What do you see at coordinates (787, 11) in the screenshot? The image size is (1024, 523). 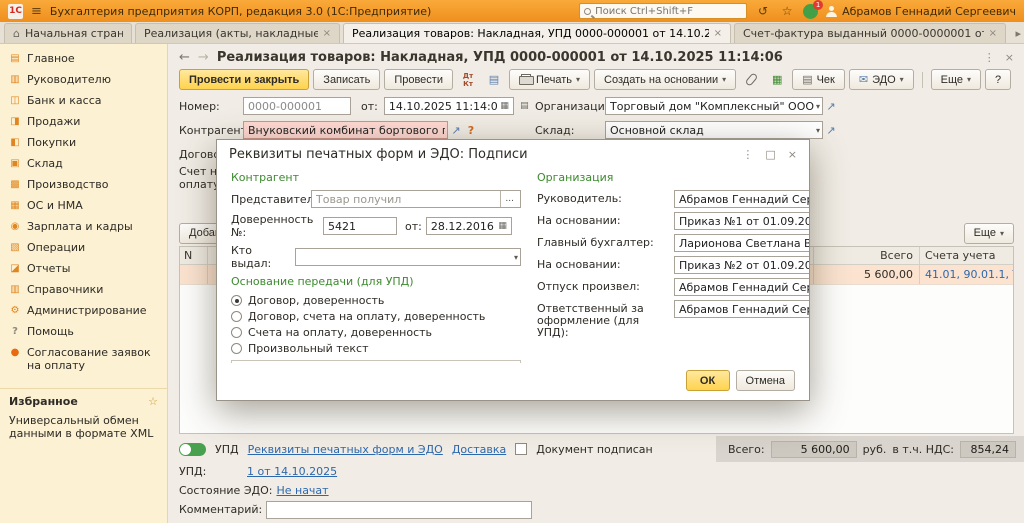 I see `favorites-star-icon: ☆` at bounding box center [787, 11].